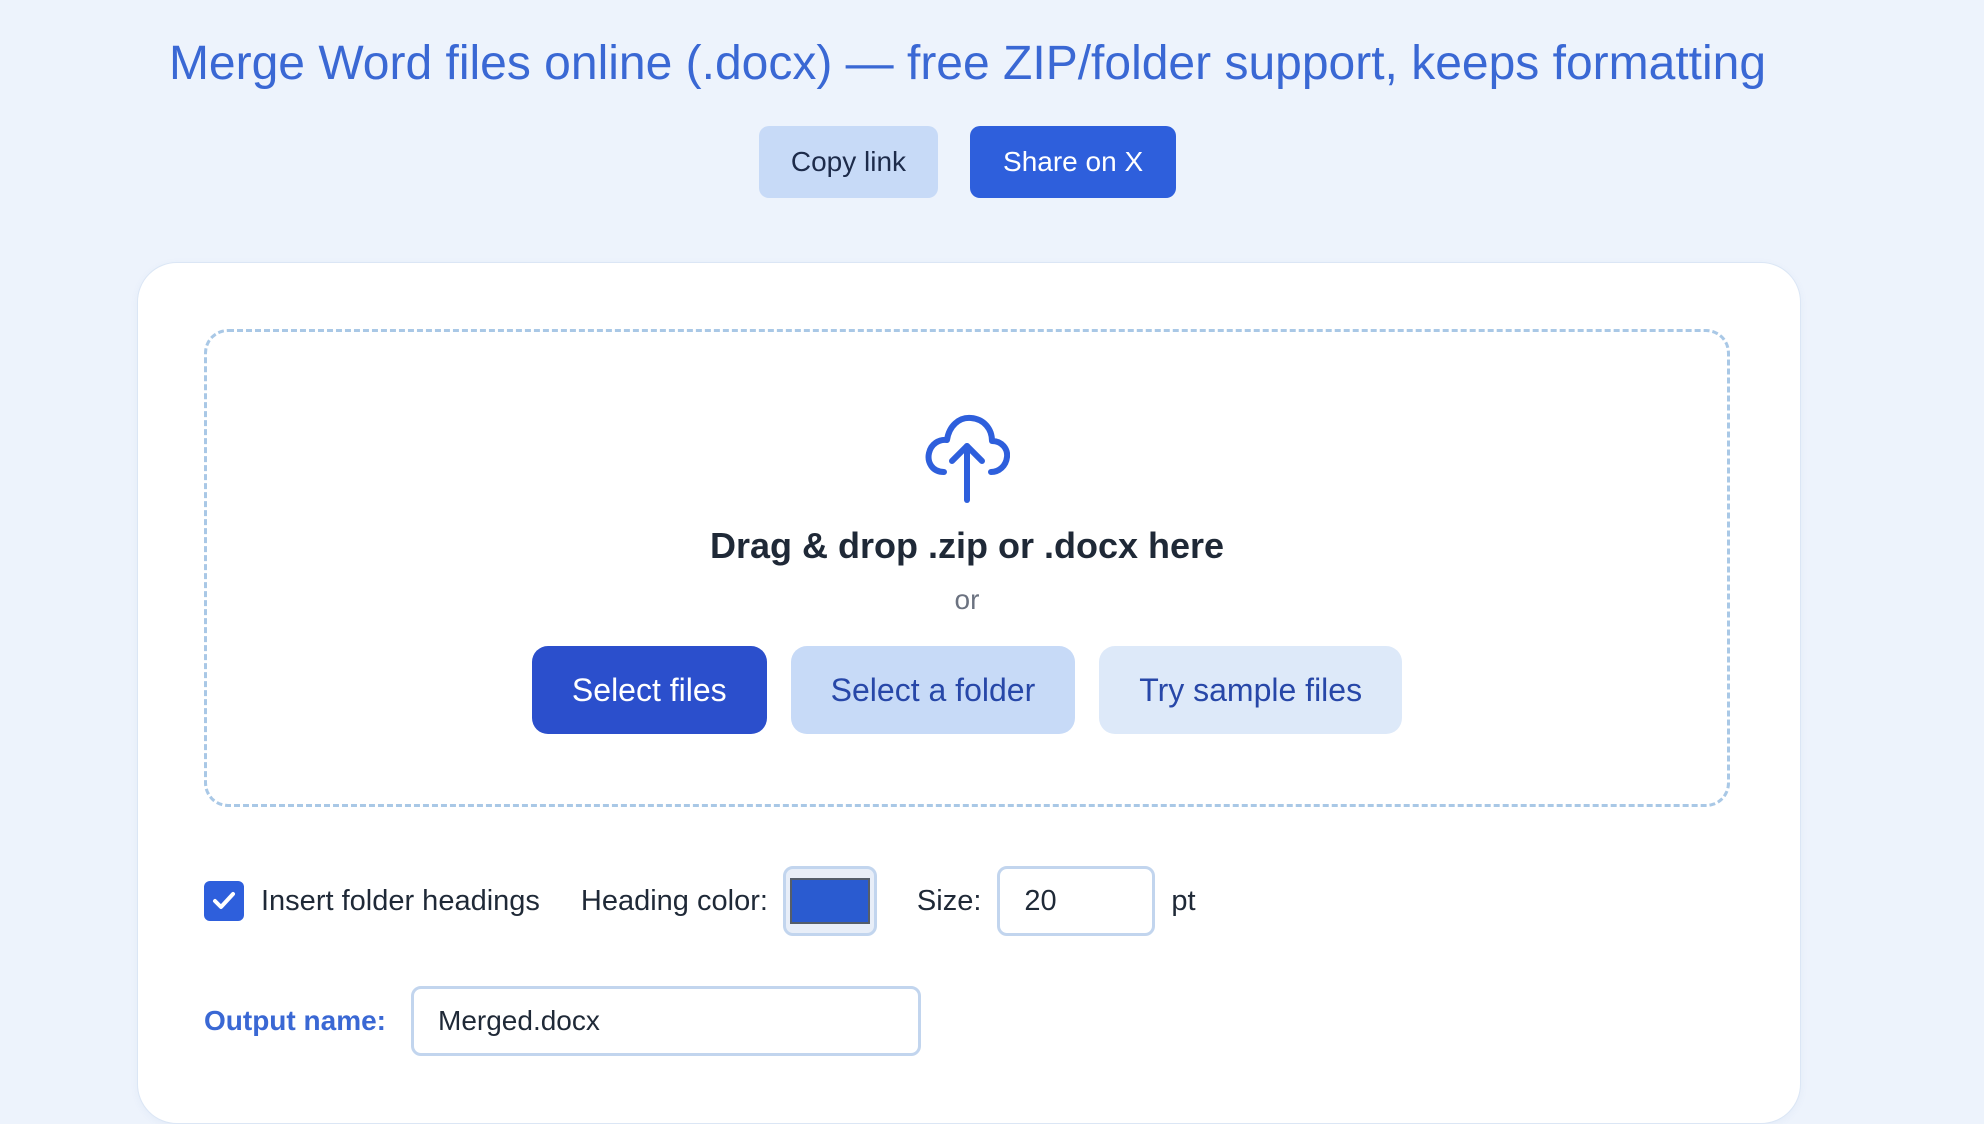 The image size is (1984, 1124). I want to click on insert-headings-label: Insert folder headings, so click(400, 901).